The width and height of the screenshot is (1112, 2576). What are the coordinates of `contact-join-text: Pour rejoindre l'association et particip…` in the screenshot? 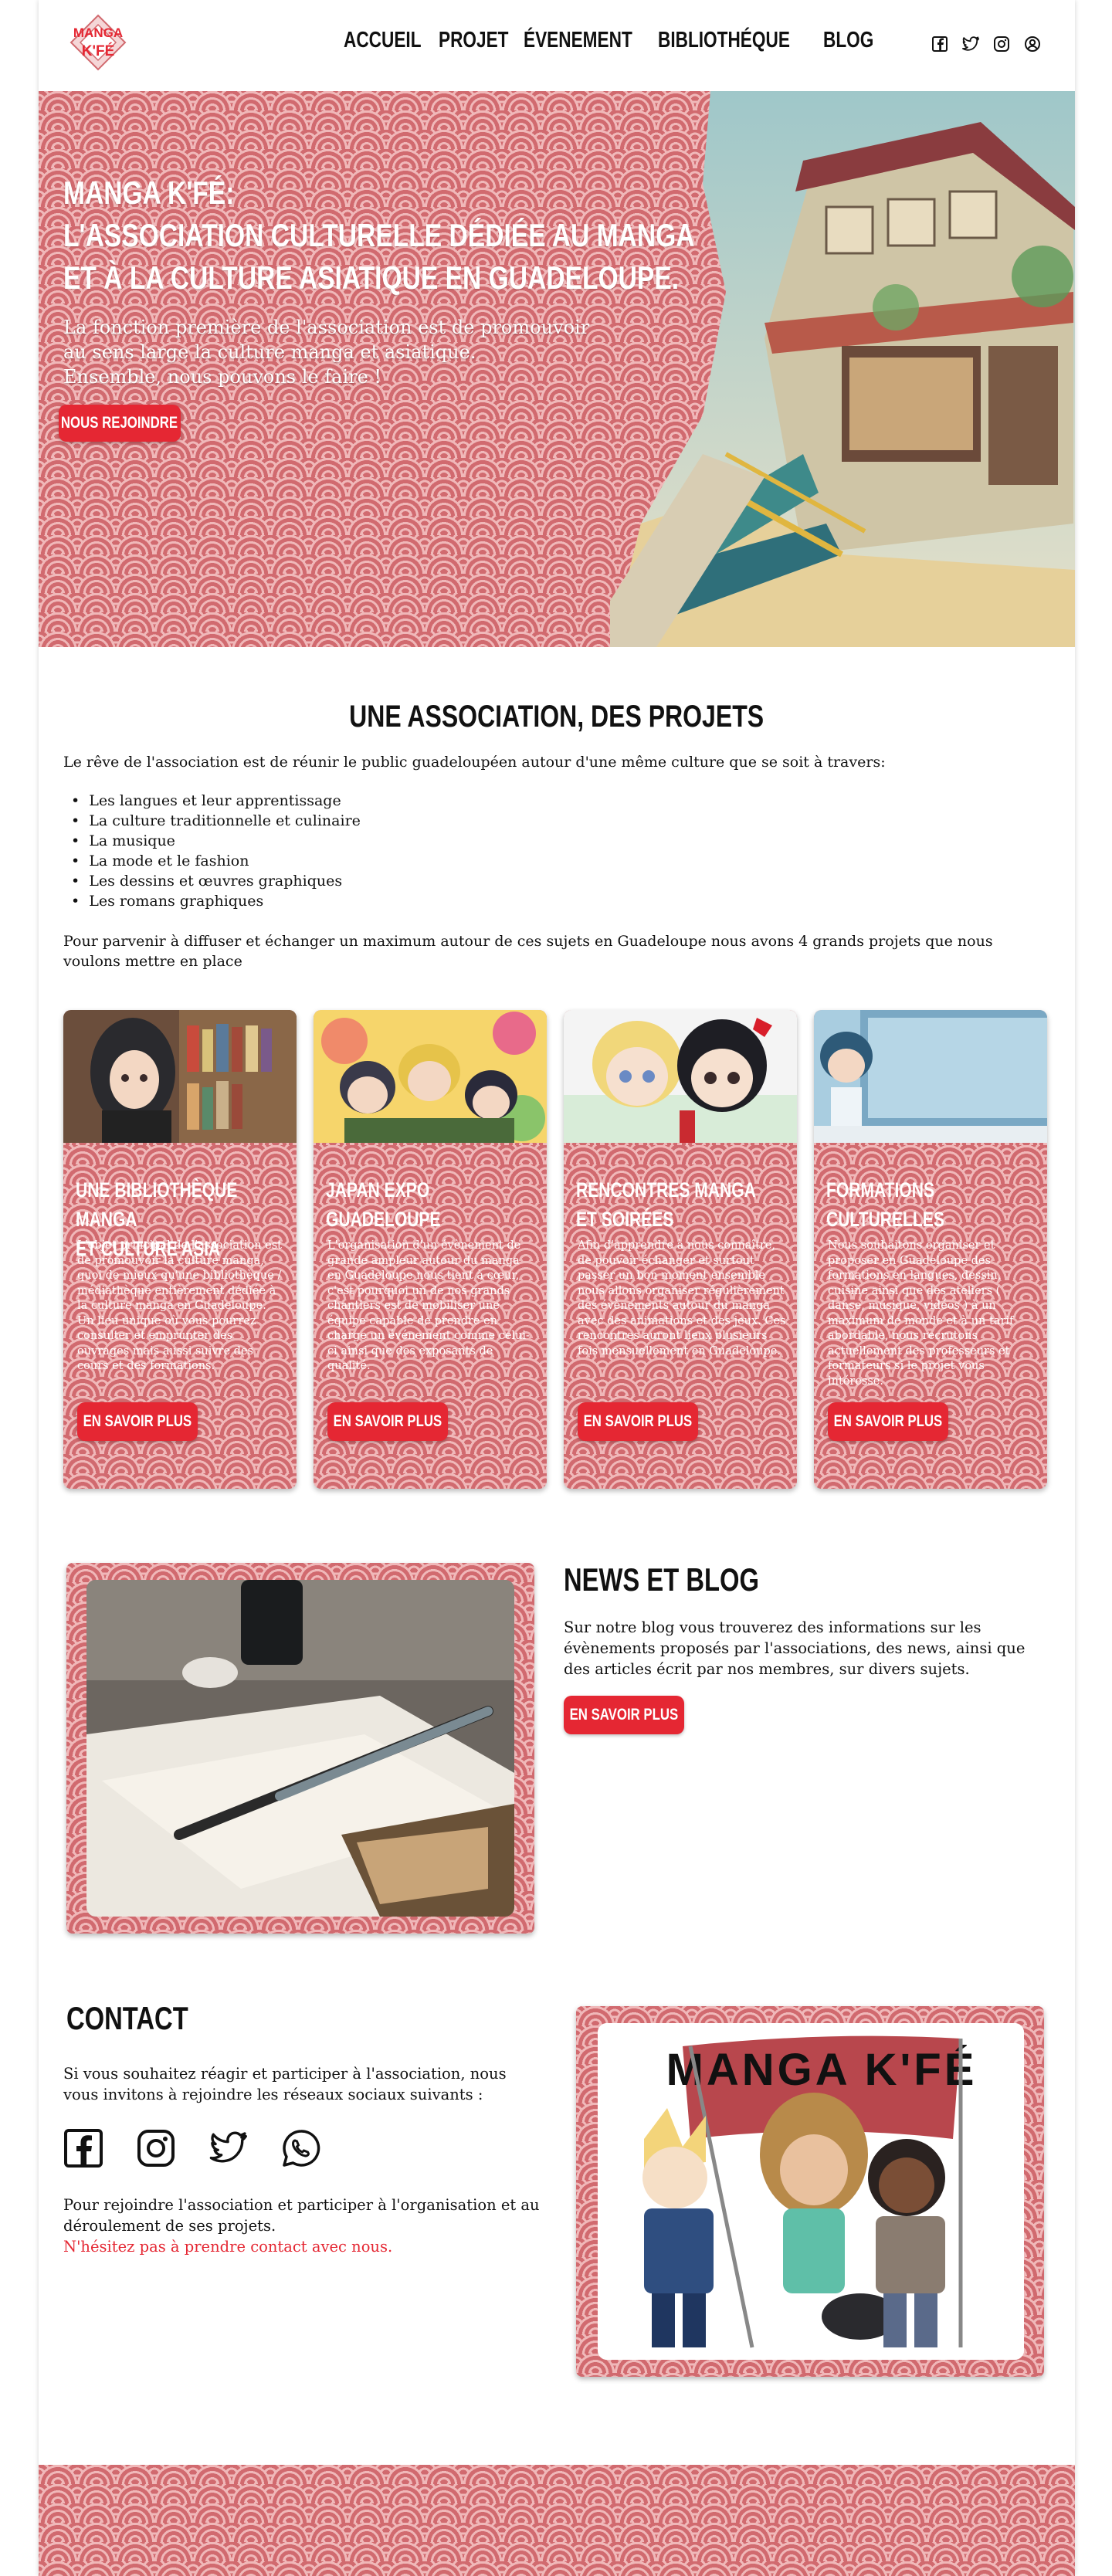 It's located at (301, 2215).